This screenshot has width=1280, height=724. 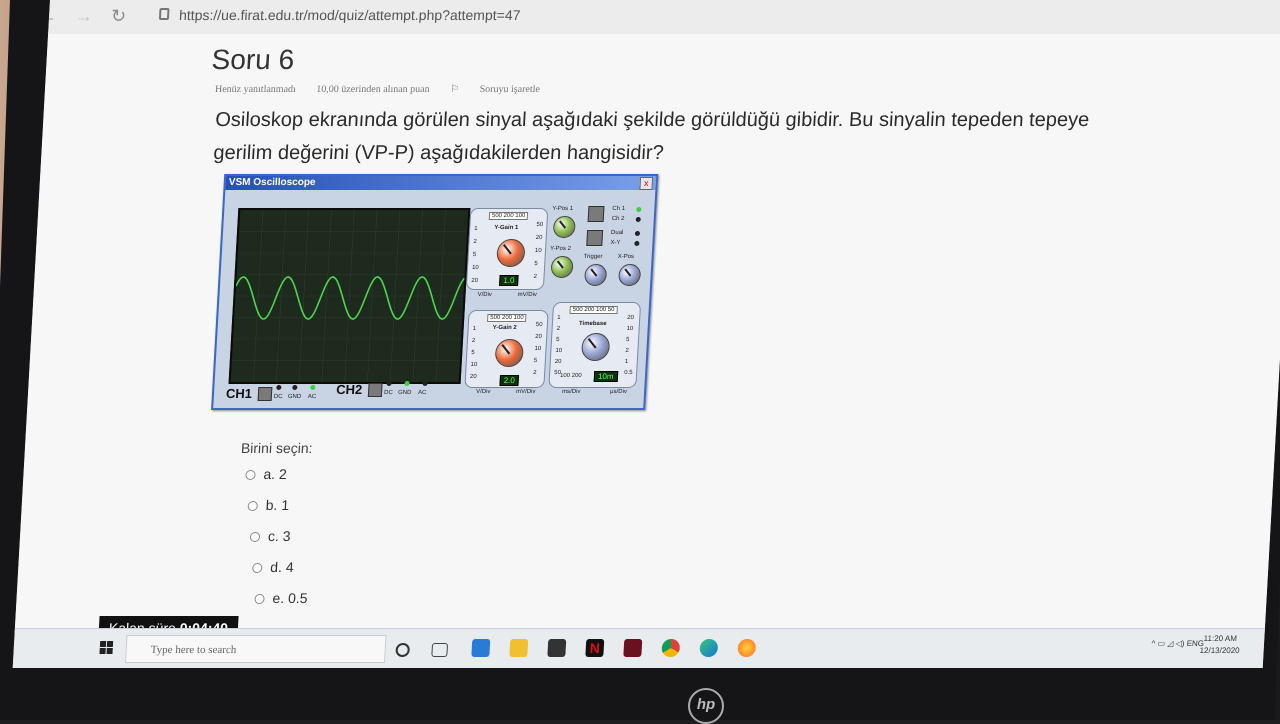 I want to click on mode-label: X-Y, so click(x=615, y=243).